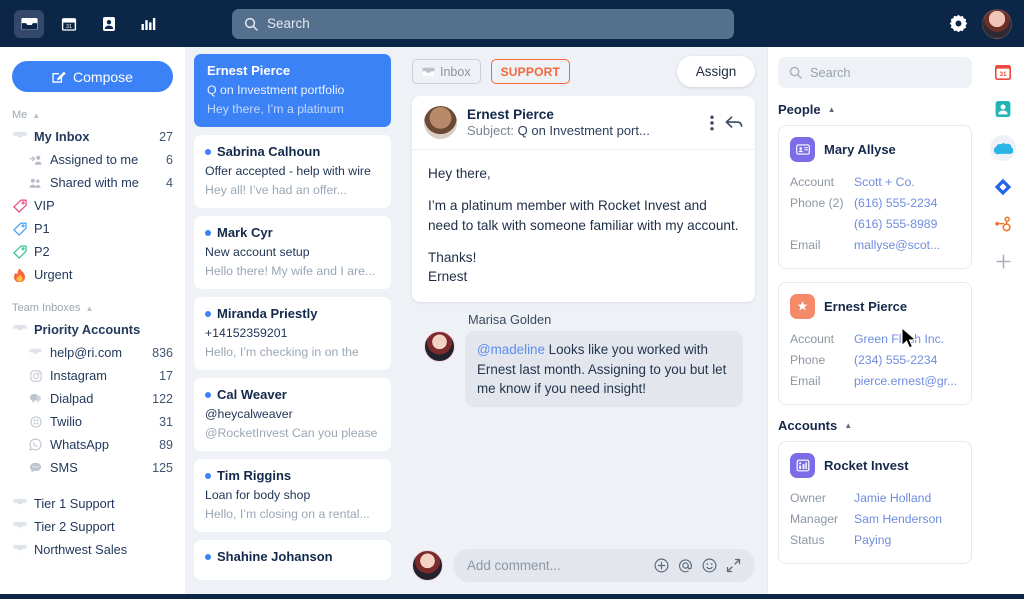 The height and width of the screenshot is (599, 1024). What do you see at coordinates (92, 205) in the screenshot?
I see `sidebar-item-vip: VIP` at bounding box center [92, 205].